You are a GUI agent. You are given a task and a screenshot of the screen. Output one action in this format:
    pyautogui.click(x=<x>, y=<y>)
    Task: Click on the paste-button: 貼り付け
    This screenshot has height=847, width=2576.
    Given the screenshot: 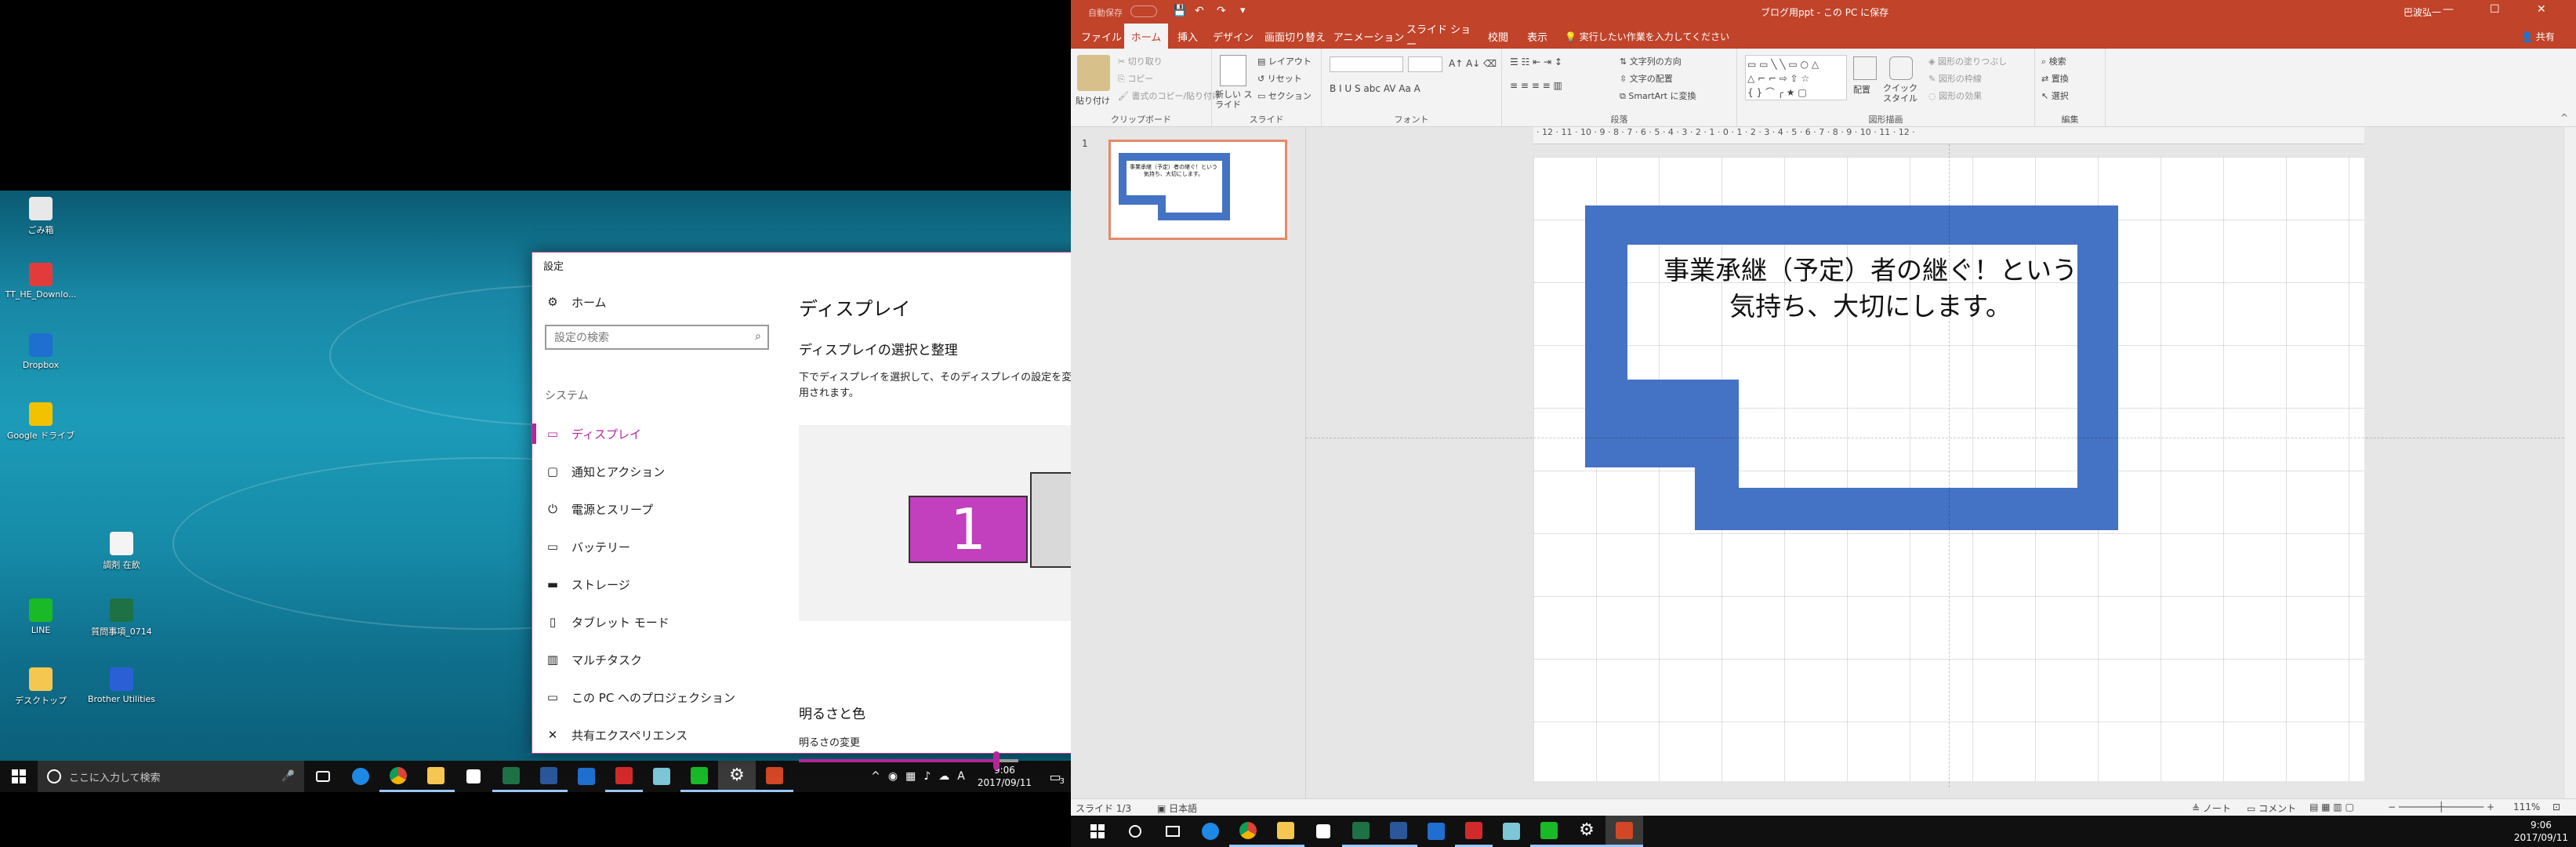 What is the action you would take?
    pyautogui.click(x=1093, y=100)
    